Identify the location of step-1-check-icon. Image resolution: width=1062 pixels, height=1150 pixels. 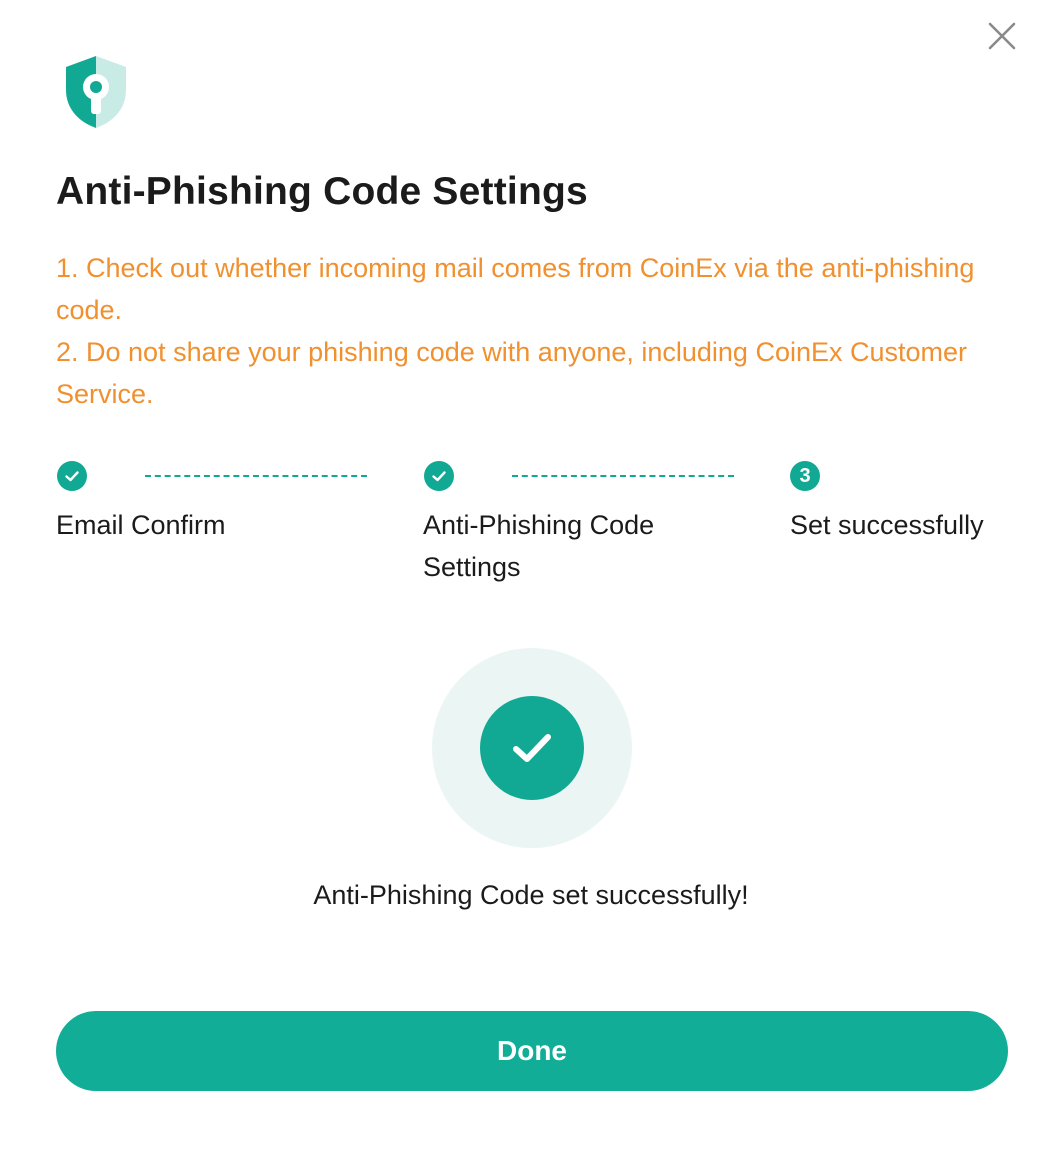
(72, 476).